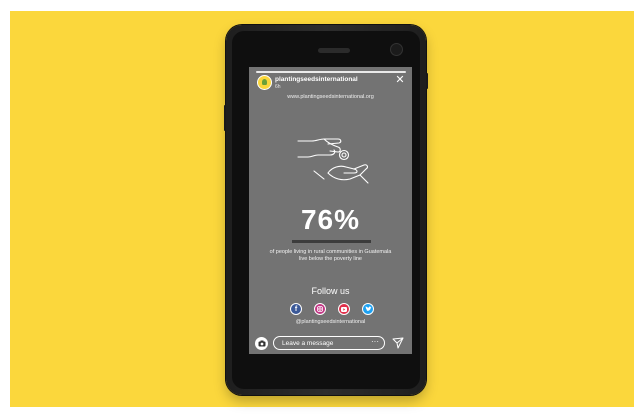 The width and height of the screenshot is (643, 418). Describe the element at coordinates (330, 97) in the screenshot. I see `website-url: www.plantingseedsinternational.org` at that location.